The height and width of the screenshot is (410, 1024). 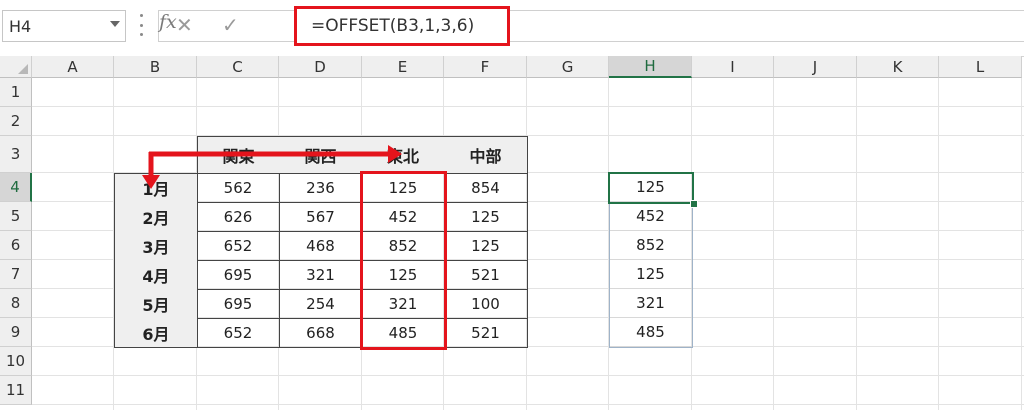 What do you see at coordinates (184, 25) in the screenshot?
I see `cancel-icon: ✕` at bounding box center [184, 25].